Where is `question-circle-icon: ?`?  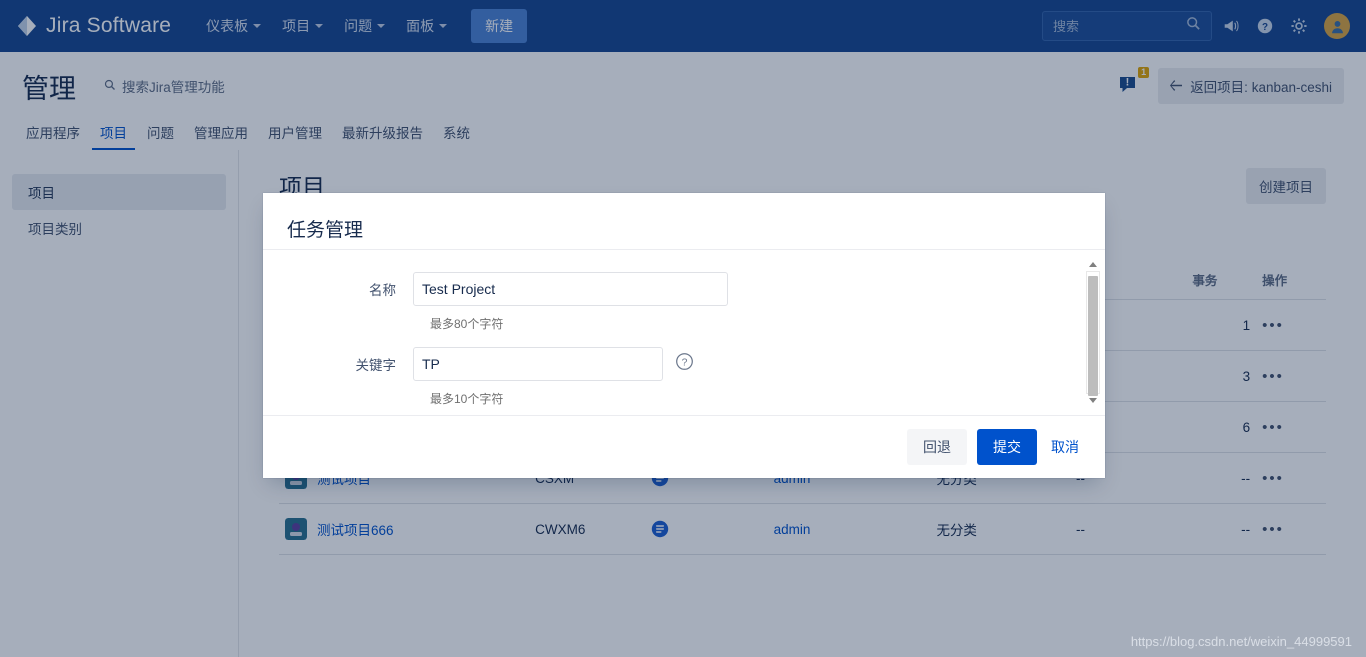
question-circle-icon: ? is located at coordinates (684, 364).